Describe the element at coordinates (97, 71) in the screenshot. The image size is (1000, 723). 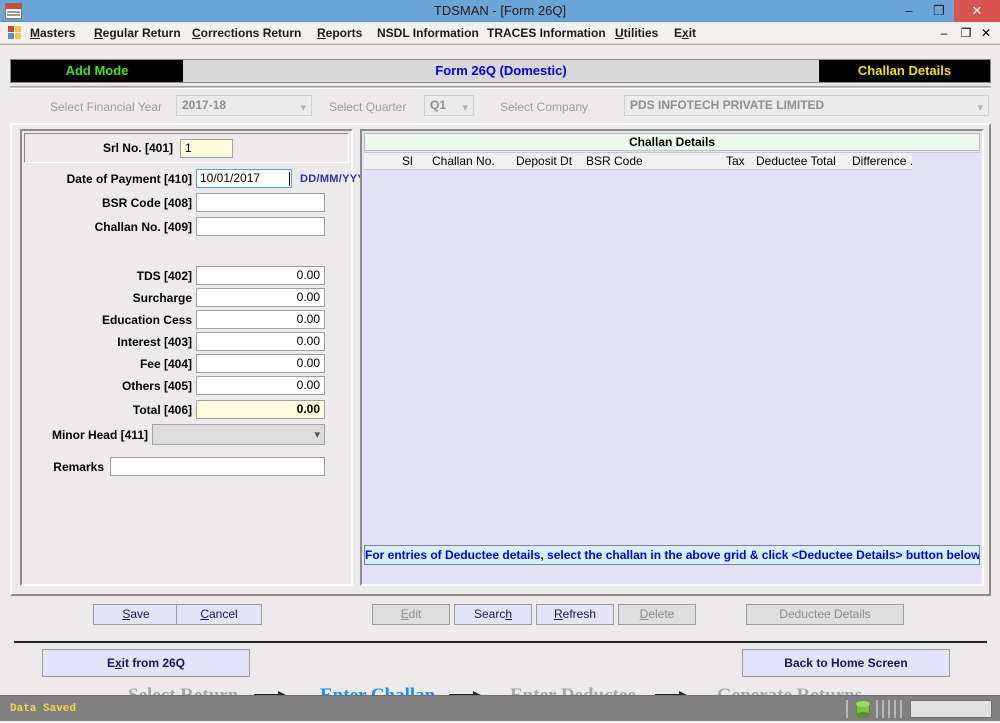
I see `mode-indicator: Add Mode` at that location.